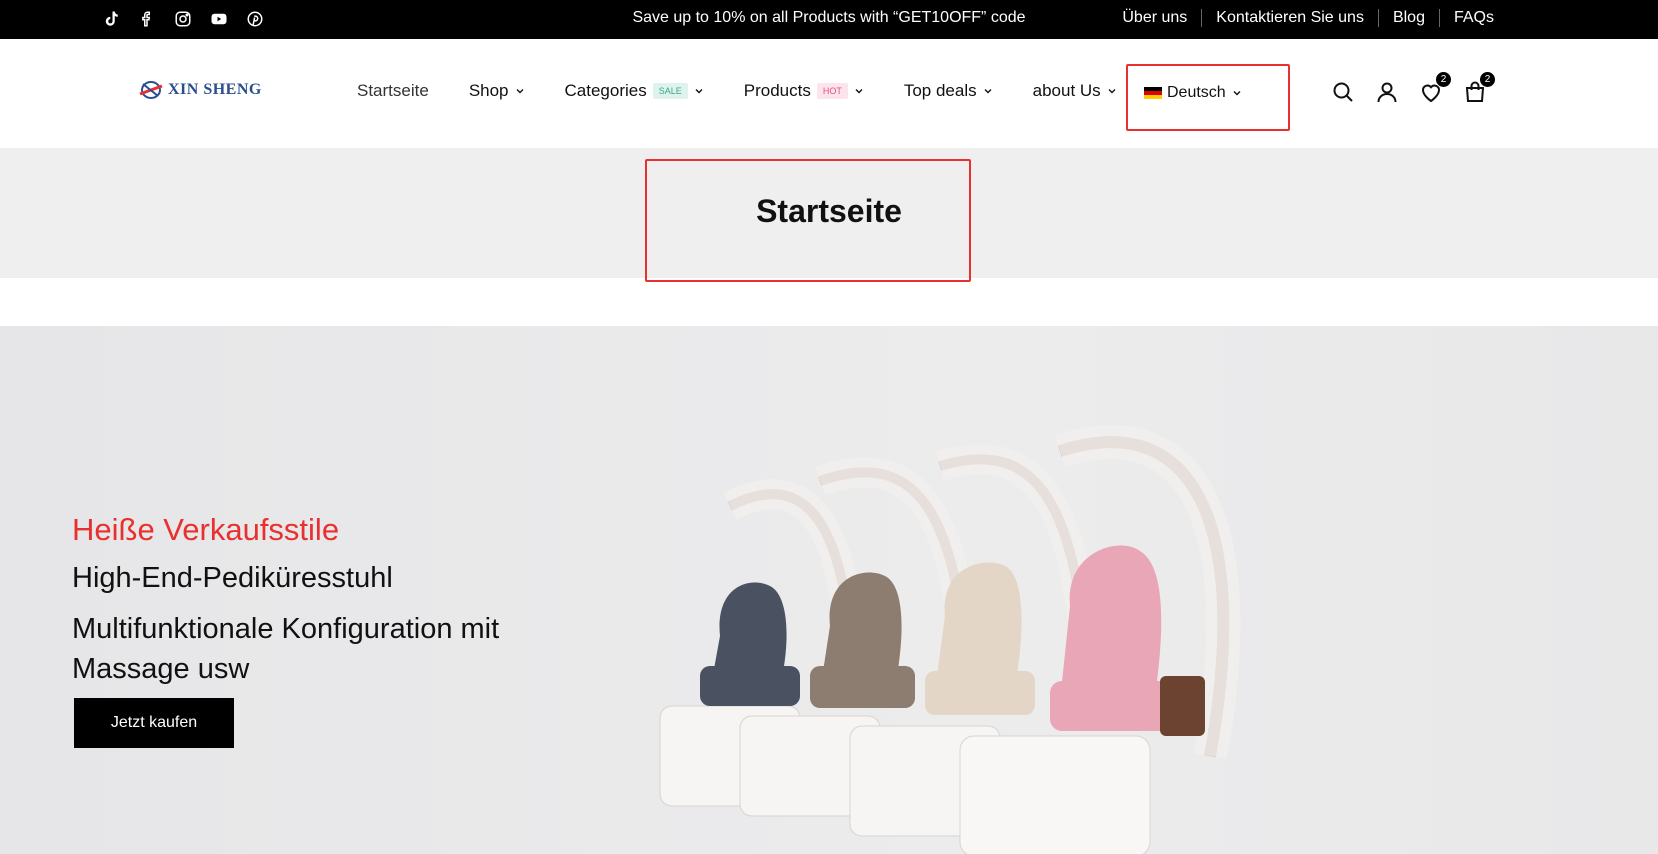  I want to click on nav-item-about-us: about Us, so click(1075, 91).